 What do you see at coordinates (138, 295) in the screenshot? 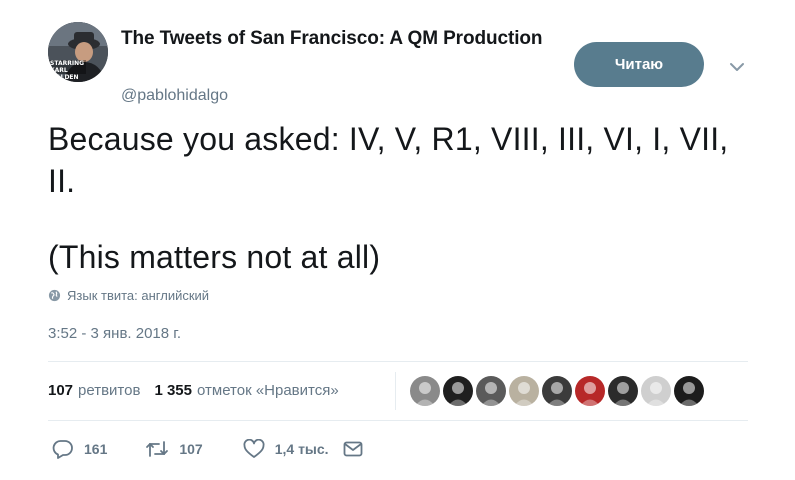
I see `tweet-language-label: Язык твита: английский` at bounding box center [138, 295].